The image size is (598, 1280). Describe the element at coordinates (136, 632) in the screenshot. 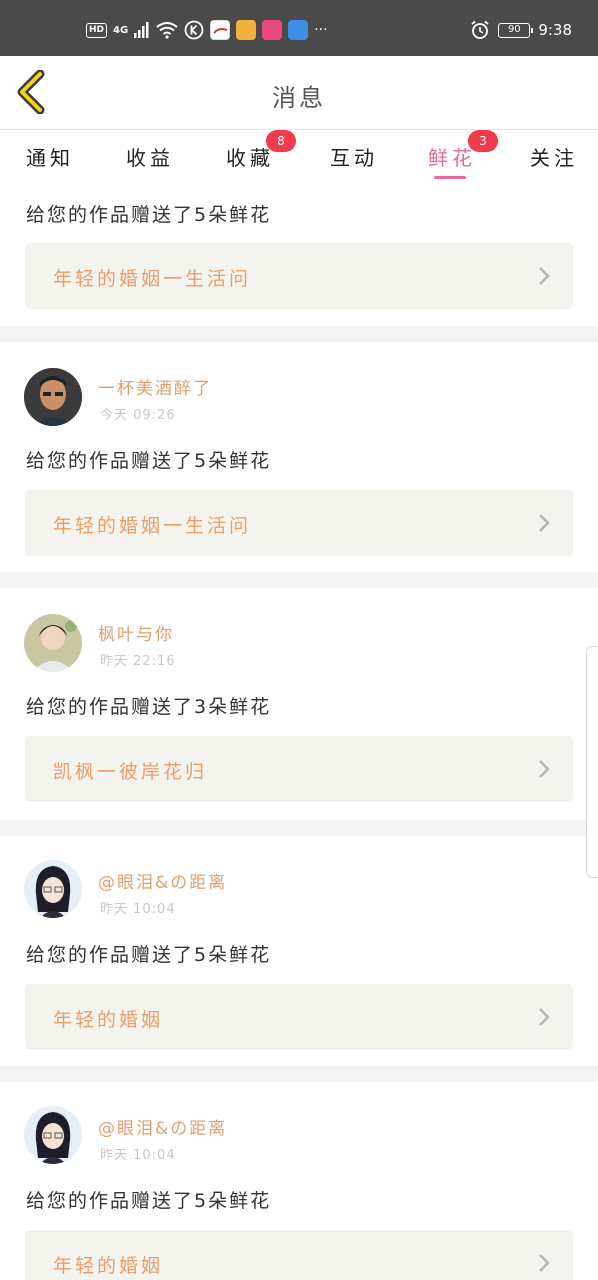

I see `user-name: 枫叶与你` at that location.